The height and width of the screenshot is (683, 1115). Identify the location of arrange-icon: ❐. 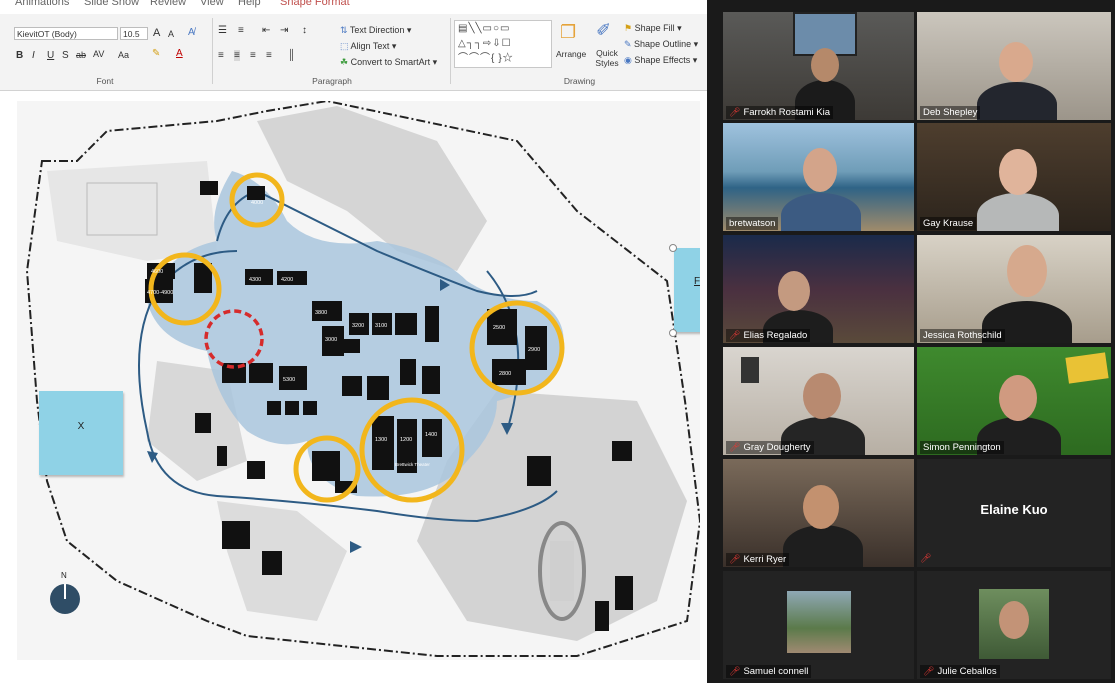
(568, 32).